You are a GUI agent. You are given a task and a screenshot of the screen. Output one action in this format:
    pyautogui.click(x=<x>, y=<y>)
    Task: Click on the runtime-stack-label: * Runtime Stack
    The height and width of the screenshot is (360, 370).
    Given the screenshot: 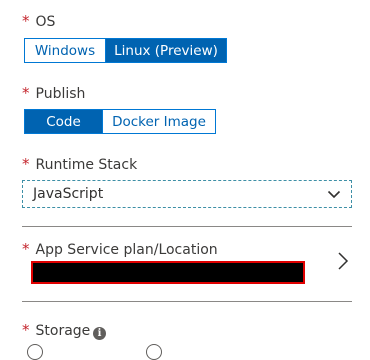 What is the action you would take?
    pyautogui.click(x=79, y=164)
    